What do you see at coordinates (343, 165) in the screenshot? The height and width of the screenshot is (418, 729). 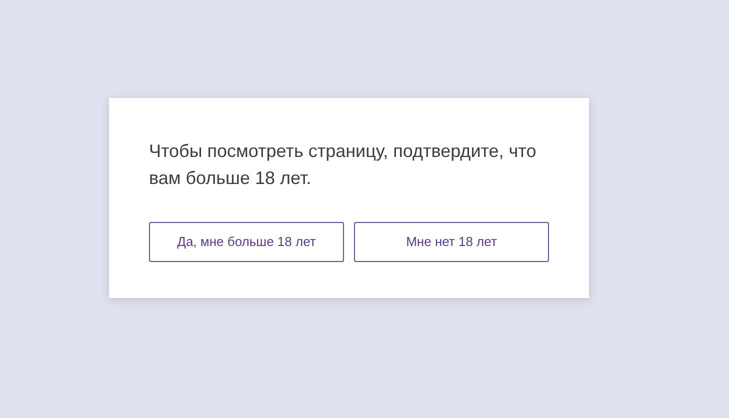 I see `confirmation-message: Чтобы посмотреть страницу, подтвердите, что вам больше 18 лет.` at bounding box center [343, 165].